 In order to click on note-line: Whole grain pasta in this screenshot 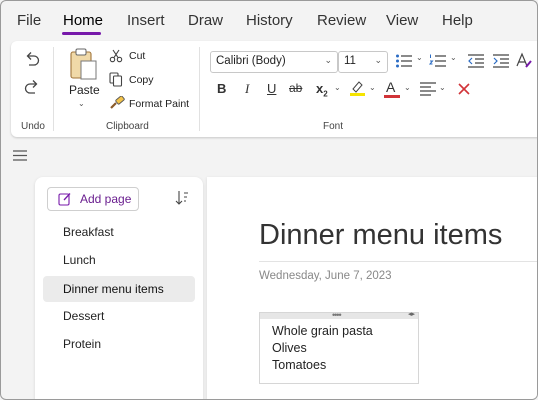, I will do `click(322, 331)`.